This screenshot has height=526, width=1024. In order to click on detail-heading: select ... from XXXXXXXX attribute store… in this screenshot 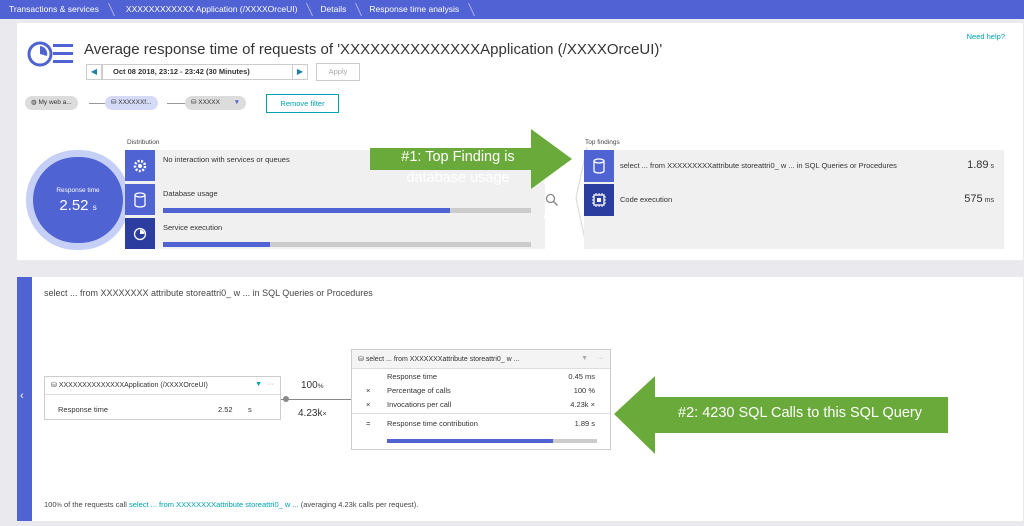, I will do `click(208, 293)`.